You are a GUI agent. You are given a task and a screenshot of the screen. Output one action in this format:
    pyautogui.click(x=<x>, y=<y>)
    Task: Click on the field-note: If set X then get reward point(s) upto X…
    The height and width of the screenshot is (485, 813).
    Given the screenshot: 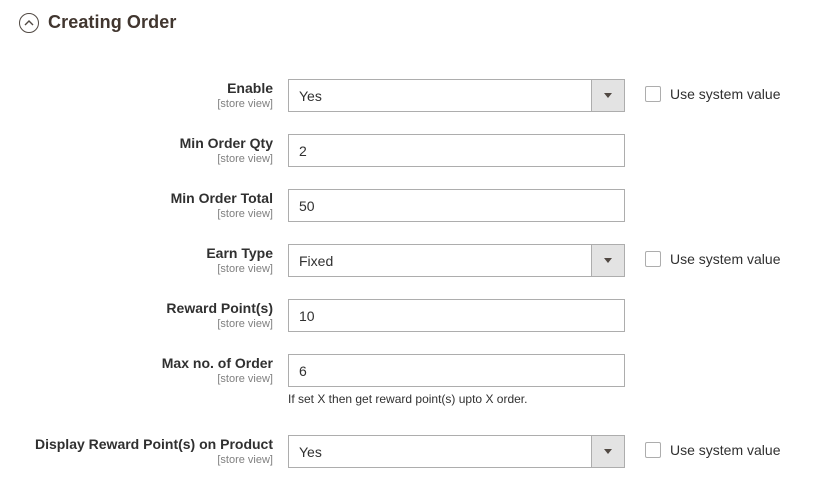 What is the action you would take?
    pyautogui.click(x=408, y=399)
    